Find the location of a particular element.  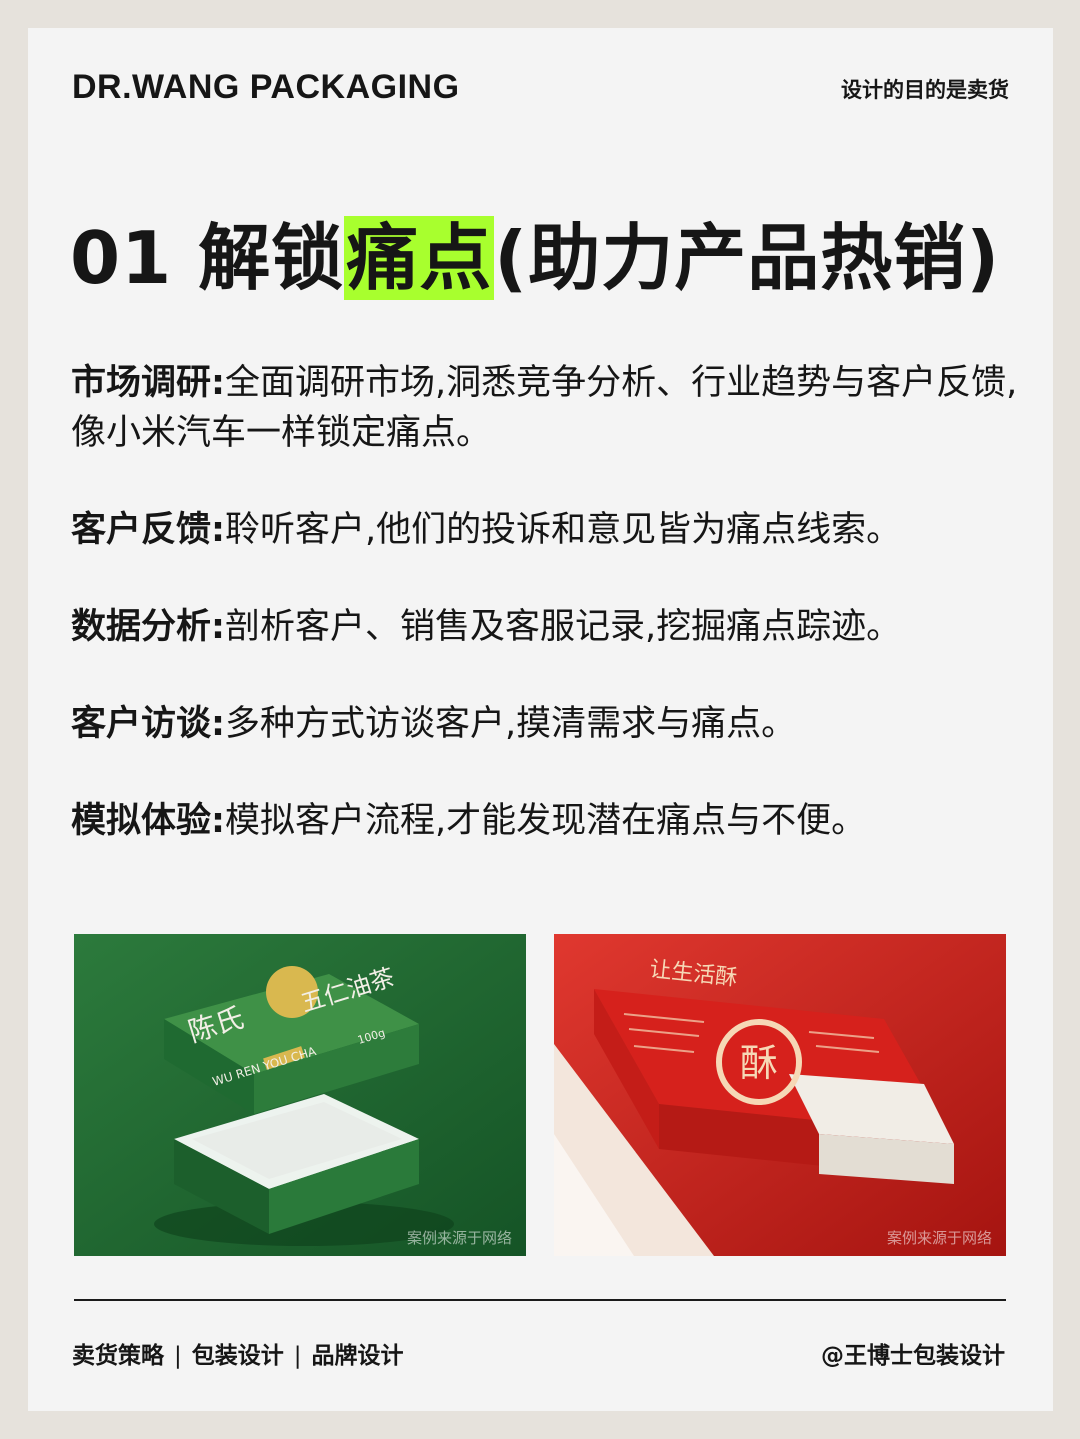

item-label: 市场调研: is located at coordinates (148, 383).